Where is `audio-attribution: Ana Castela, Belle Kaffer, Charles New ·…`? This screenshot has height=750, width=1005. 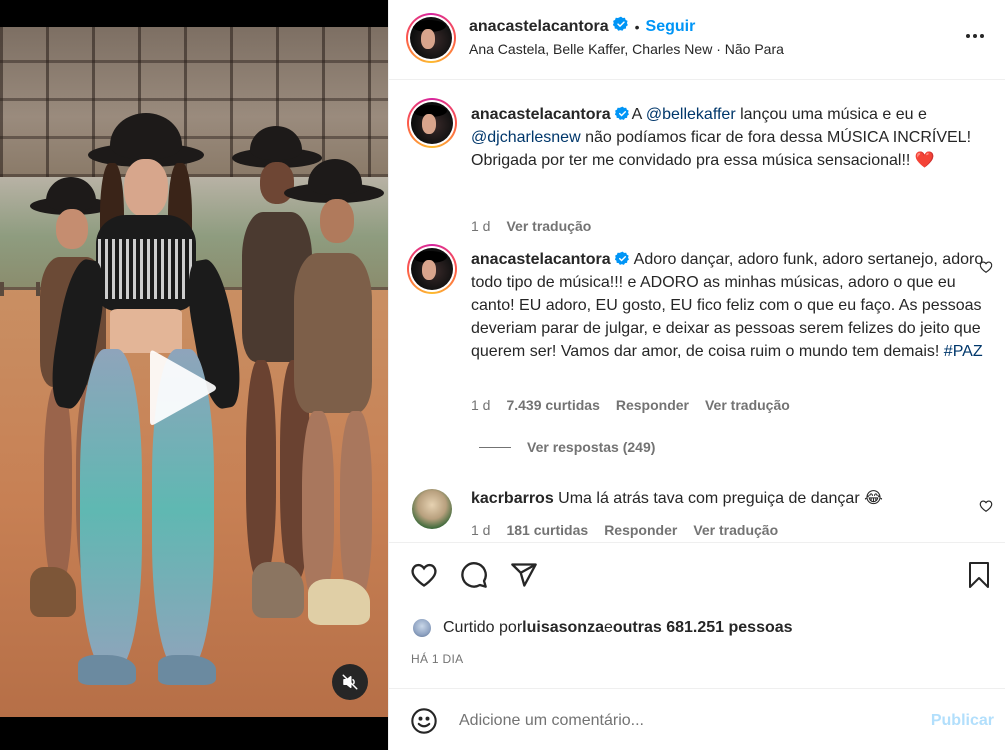 audio-attribution: Ana Castela, Belle Kaffer, Charles New ·… is located at coordinates (626, 49).